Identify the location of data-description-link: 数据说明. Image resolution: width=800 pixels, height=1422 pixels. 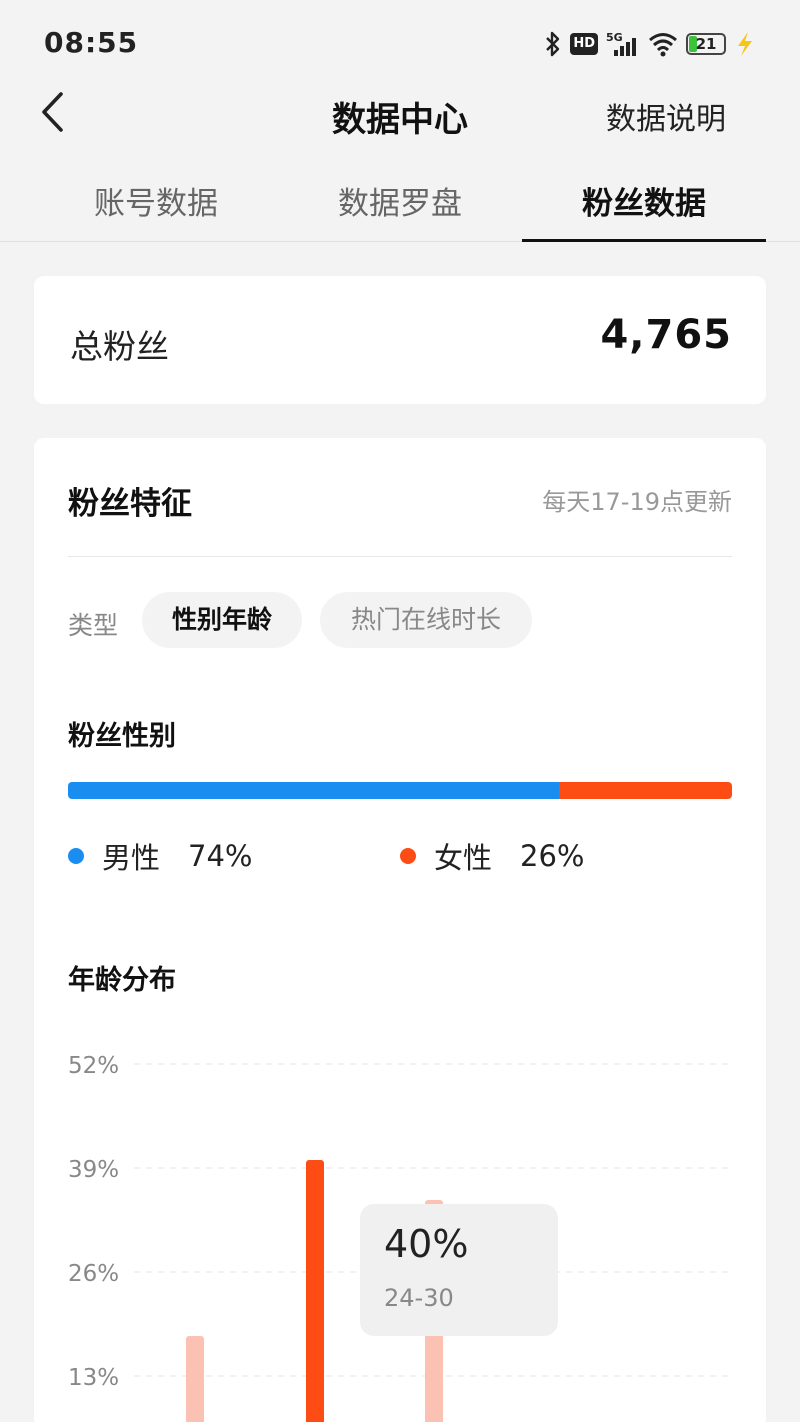
(666, 116).